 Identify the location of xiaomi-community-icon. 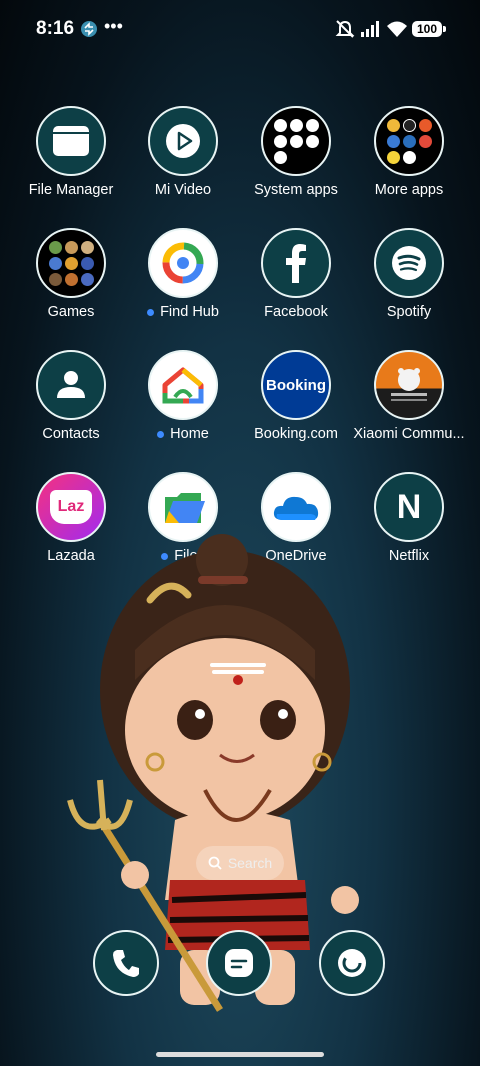
(409, 385).